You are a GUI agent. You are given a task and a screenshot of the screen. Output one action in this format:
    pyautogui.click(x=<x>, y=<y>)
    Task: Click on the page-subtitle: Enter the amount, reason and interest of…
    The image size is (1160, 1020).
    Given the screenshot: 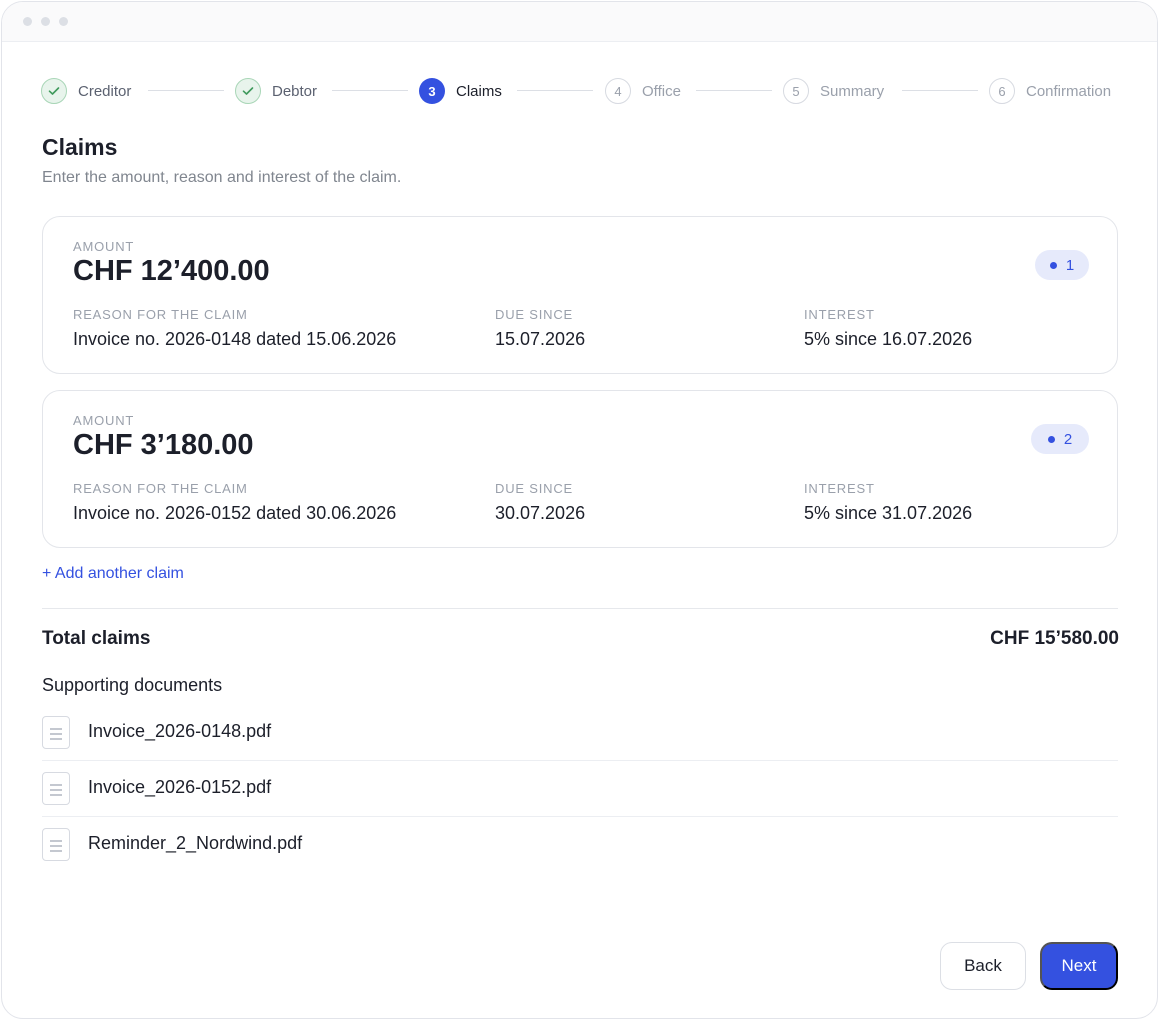 What is the action you would take?
    pyautogui.click(x=222, y=177)
    